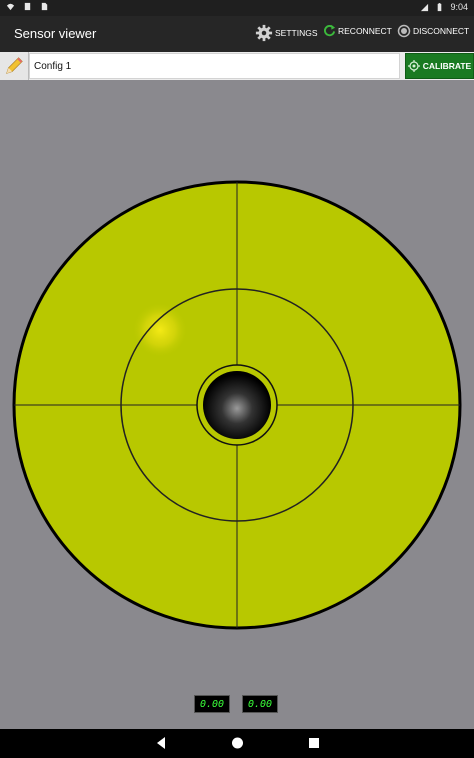 The image size is (474, 758). What do you see at coordinates (27, 6) in the screenshot?
I see `clipboard-icon` at bounding box center [27, 6].